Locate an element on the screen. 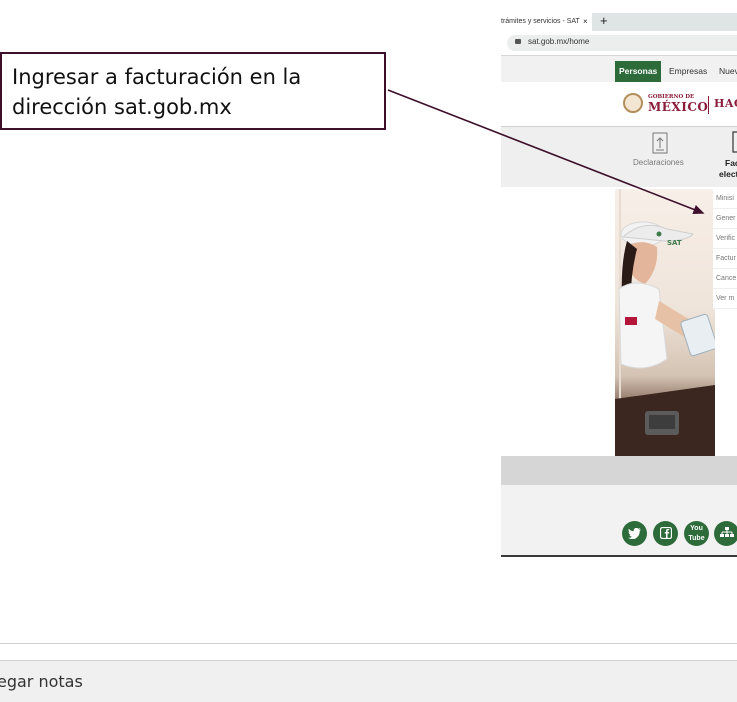 This screenshot has height=702, width=737. gobierno-mexico-logo: GOBIERNO DE MÉXICO is located at coordinates (678, 103).